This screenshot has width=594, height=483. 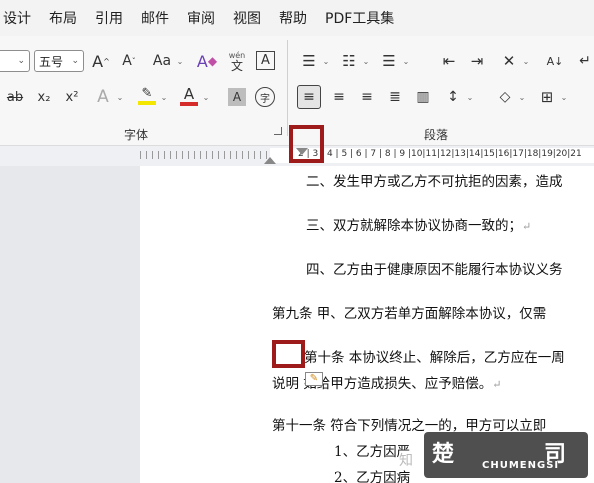 What do you see at coordinates (287, 88) in the screenshot?
I see `group-separator` at bounding box center [287, 88].